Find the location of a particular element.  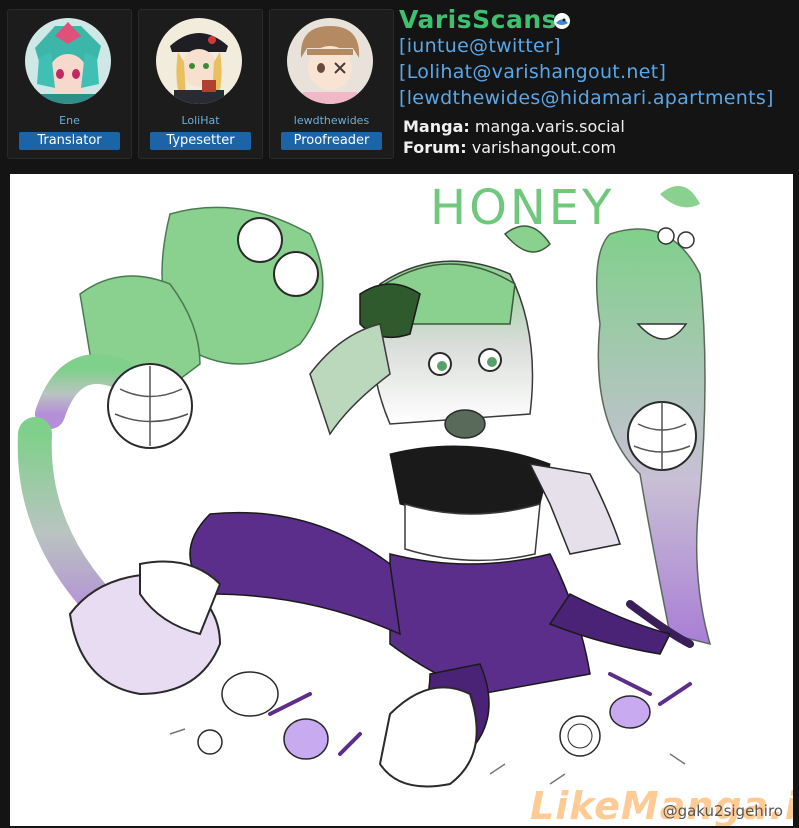

staff-name: LoliHat is located at coordinates (200, 120).